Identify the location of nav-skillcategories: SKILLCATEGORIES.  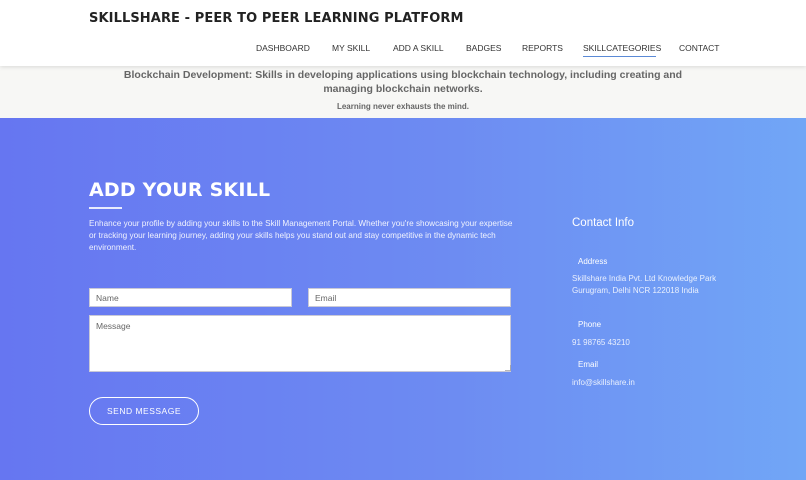
(622, 48).